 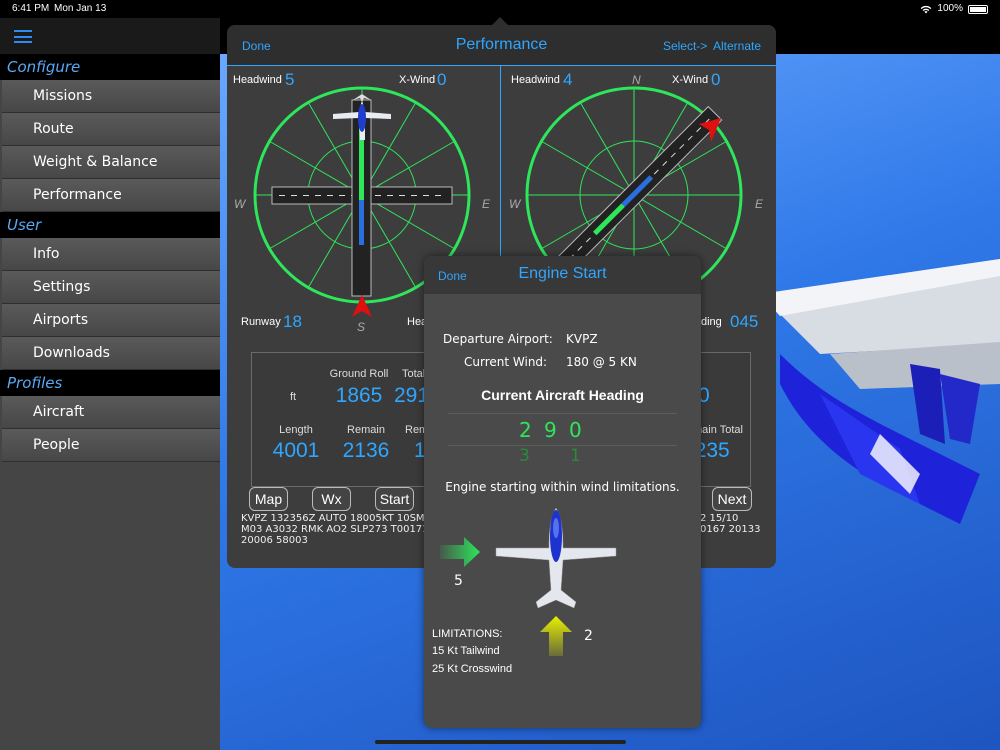 What do you see at coordinates (111, 195) in the screenshot?
I see `sidebar-item-performance: Performance` at bounding box center [111, 195].